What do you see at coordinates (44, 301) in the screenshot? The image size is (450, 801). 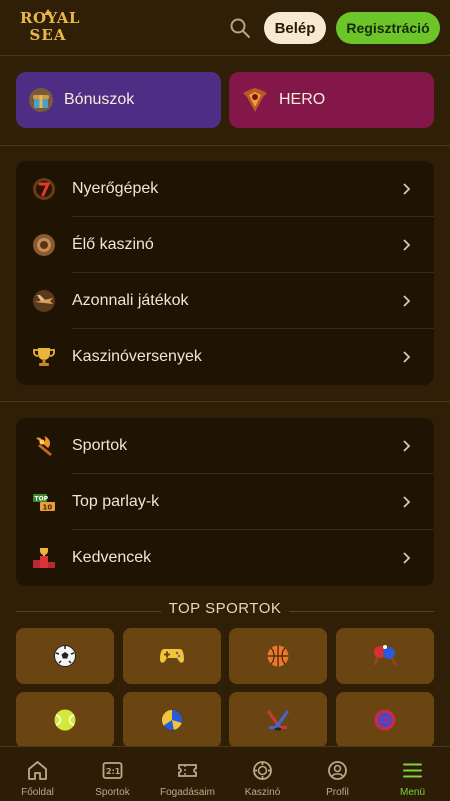 I see `plane-icon` at bounding box center [44, 301].